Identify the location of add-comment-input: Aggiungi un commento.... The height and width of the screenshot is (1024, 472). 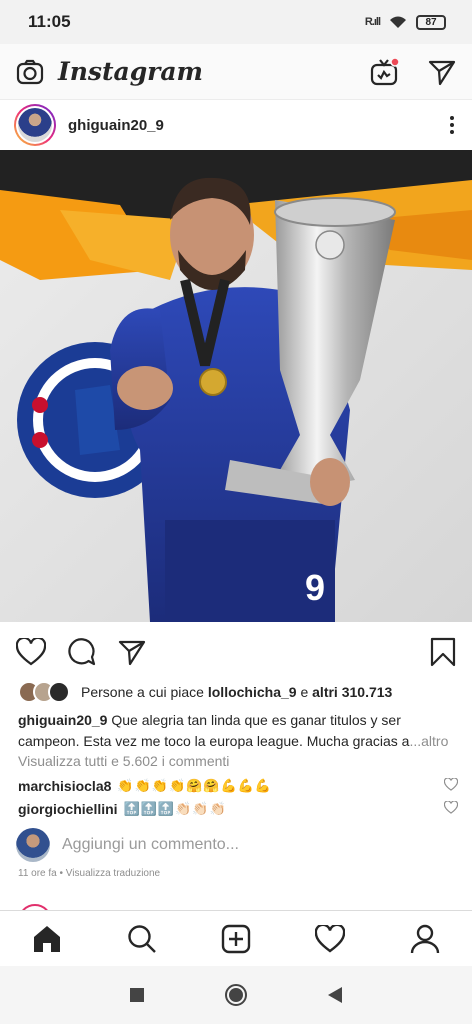
(150, 845).